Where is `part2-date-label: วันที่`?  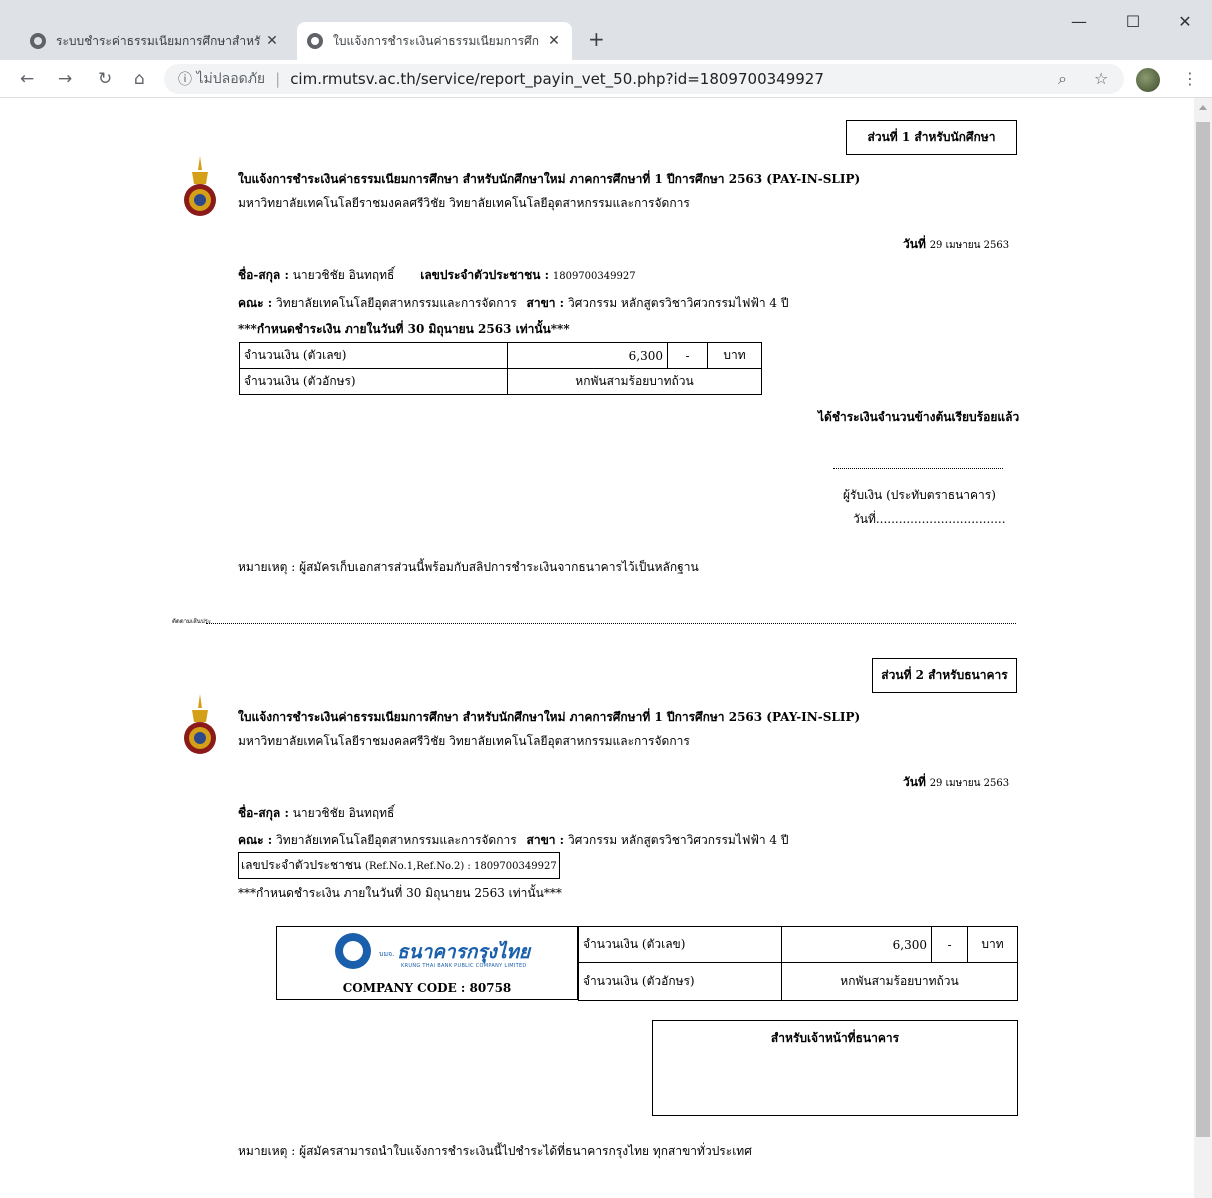
part2-date-label: วันที่ is located at coordinates (914, 782).